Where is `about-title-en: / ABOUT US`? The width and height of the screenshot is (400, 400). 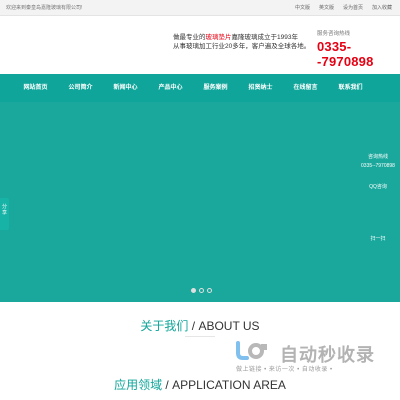
about-title-en: / ABOUT US is located at coordinates (224, 326).